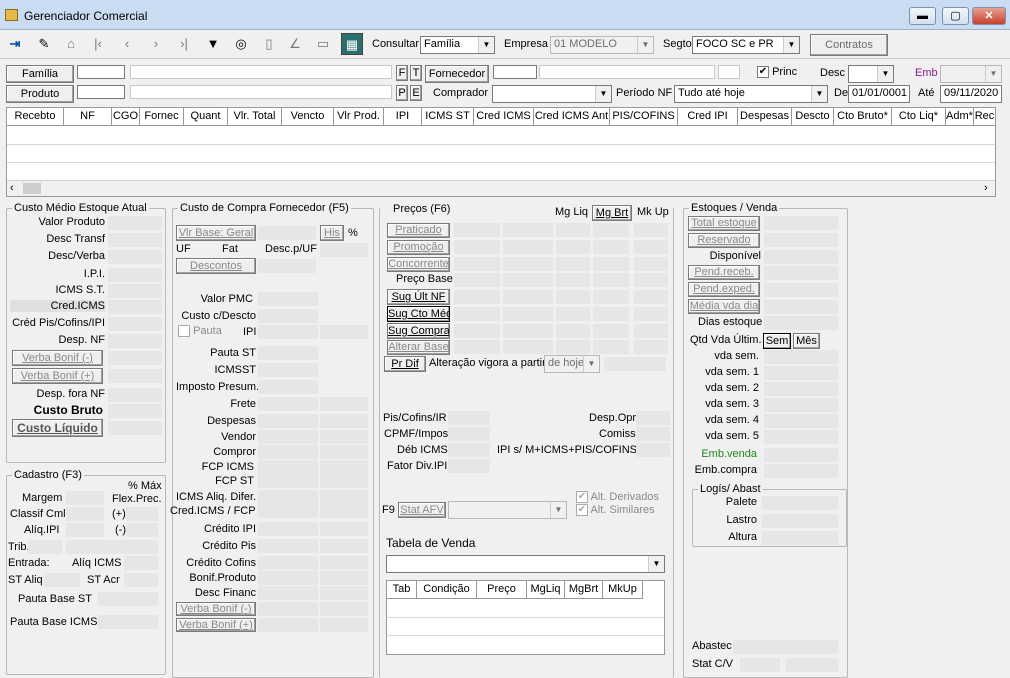 This screenshot has height=678, width=1010. Describe the element at coordinates (765, 117) in the screenshot. I see `col-despesas: Despesas` at that location.